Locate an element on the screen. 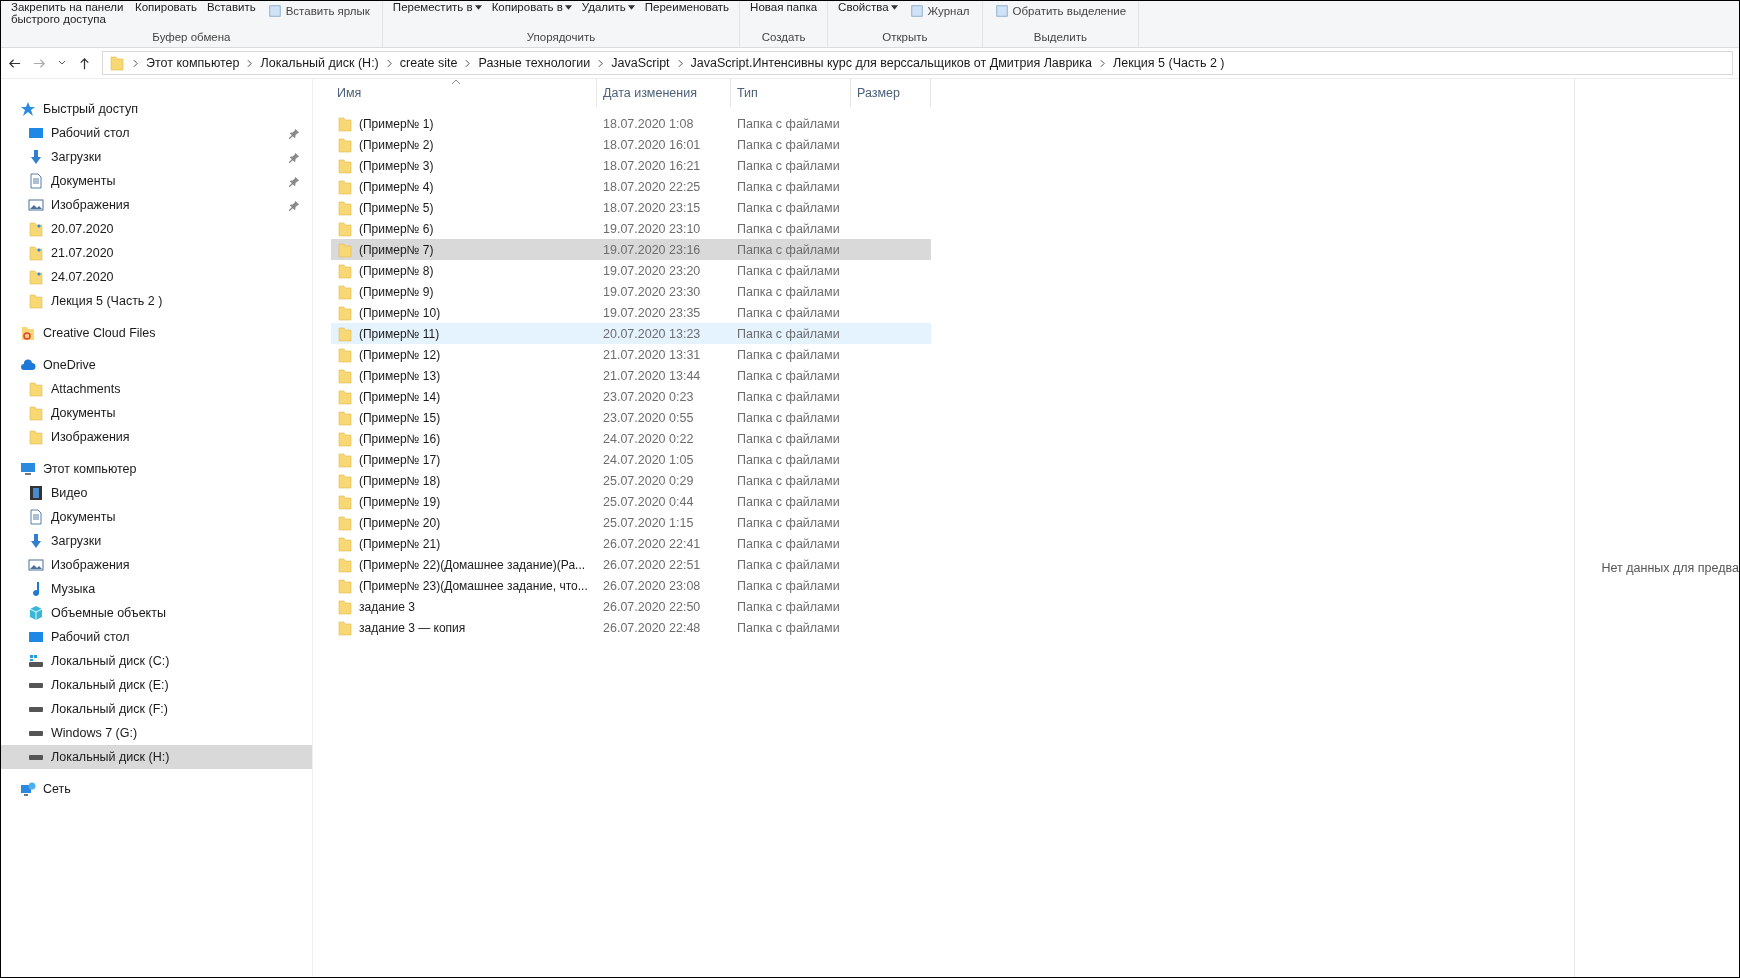  modified-date: 23.07.2020 0:23 is located at coordinates (648, 396).